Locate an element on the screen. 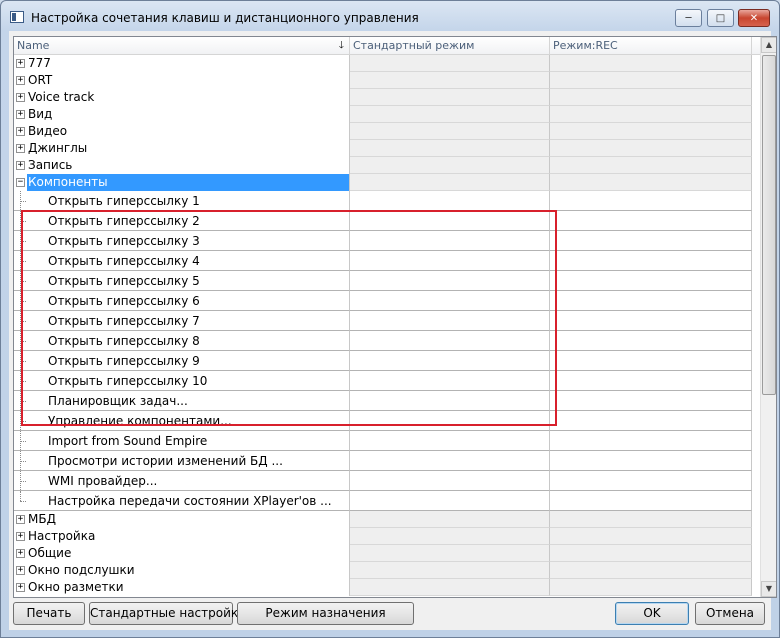 This screenshot has height=638, width=780. column-header-standard-mode: Стандартный режим is located at coordinates (450, 45).